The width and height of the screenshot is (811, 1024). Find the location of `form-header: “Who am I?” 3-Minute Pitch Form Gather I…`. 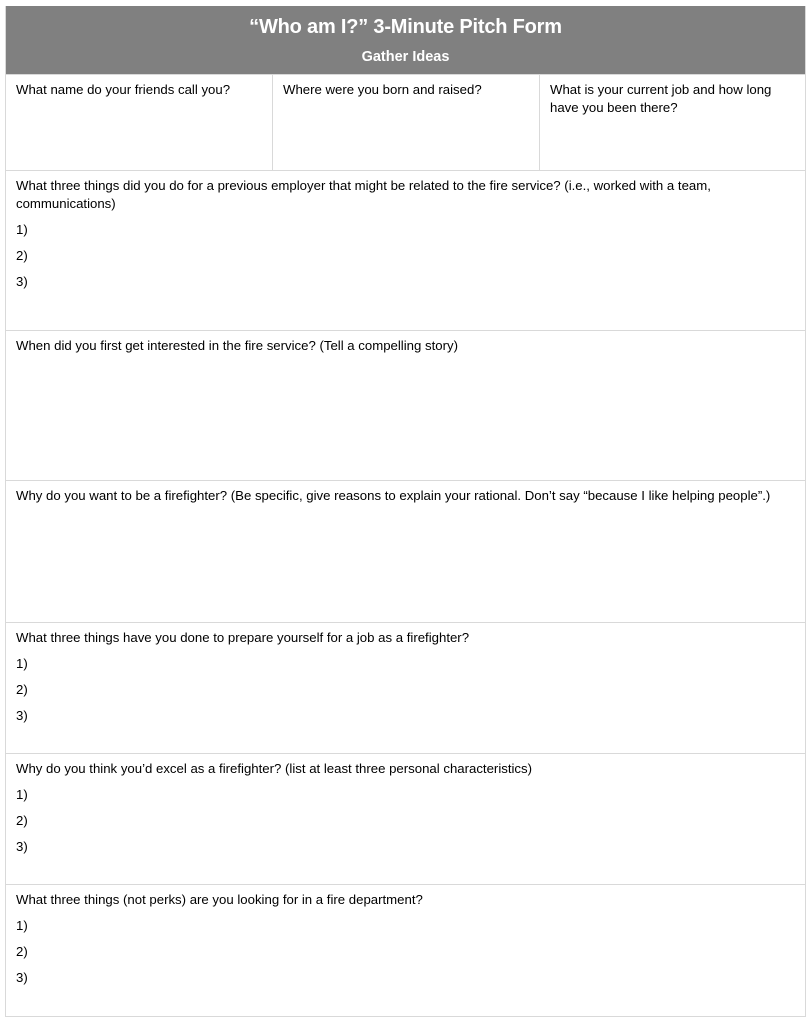

form-header: “Who am I?” 3-Minute Pitch Form Gather I… is located at coordinates (405, 40).